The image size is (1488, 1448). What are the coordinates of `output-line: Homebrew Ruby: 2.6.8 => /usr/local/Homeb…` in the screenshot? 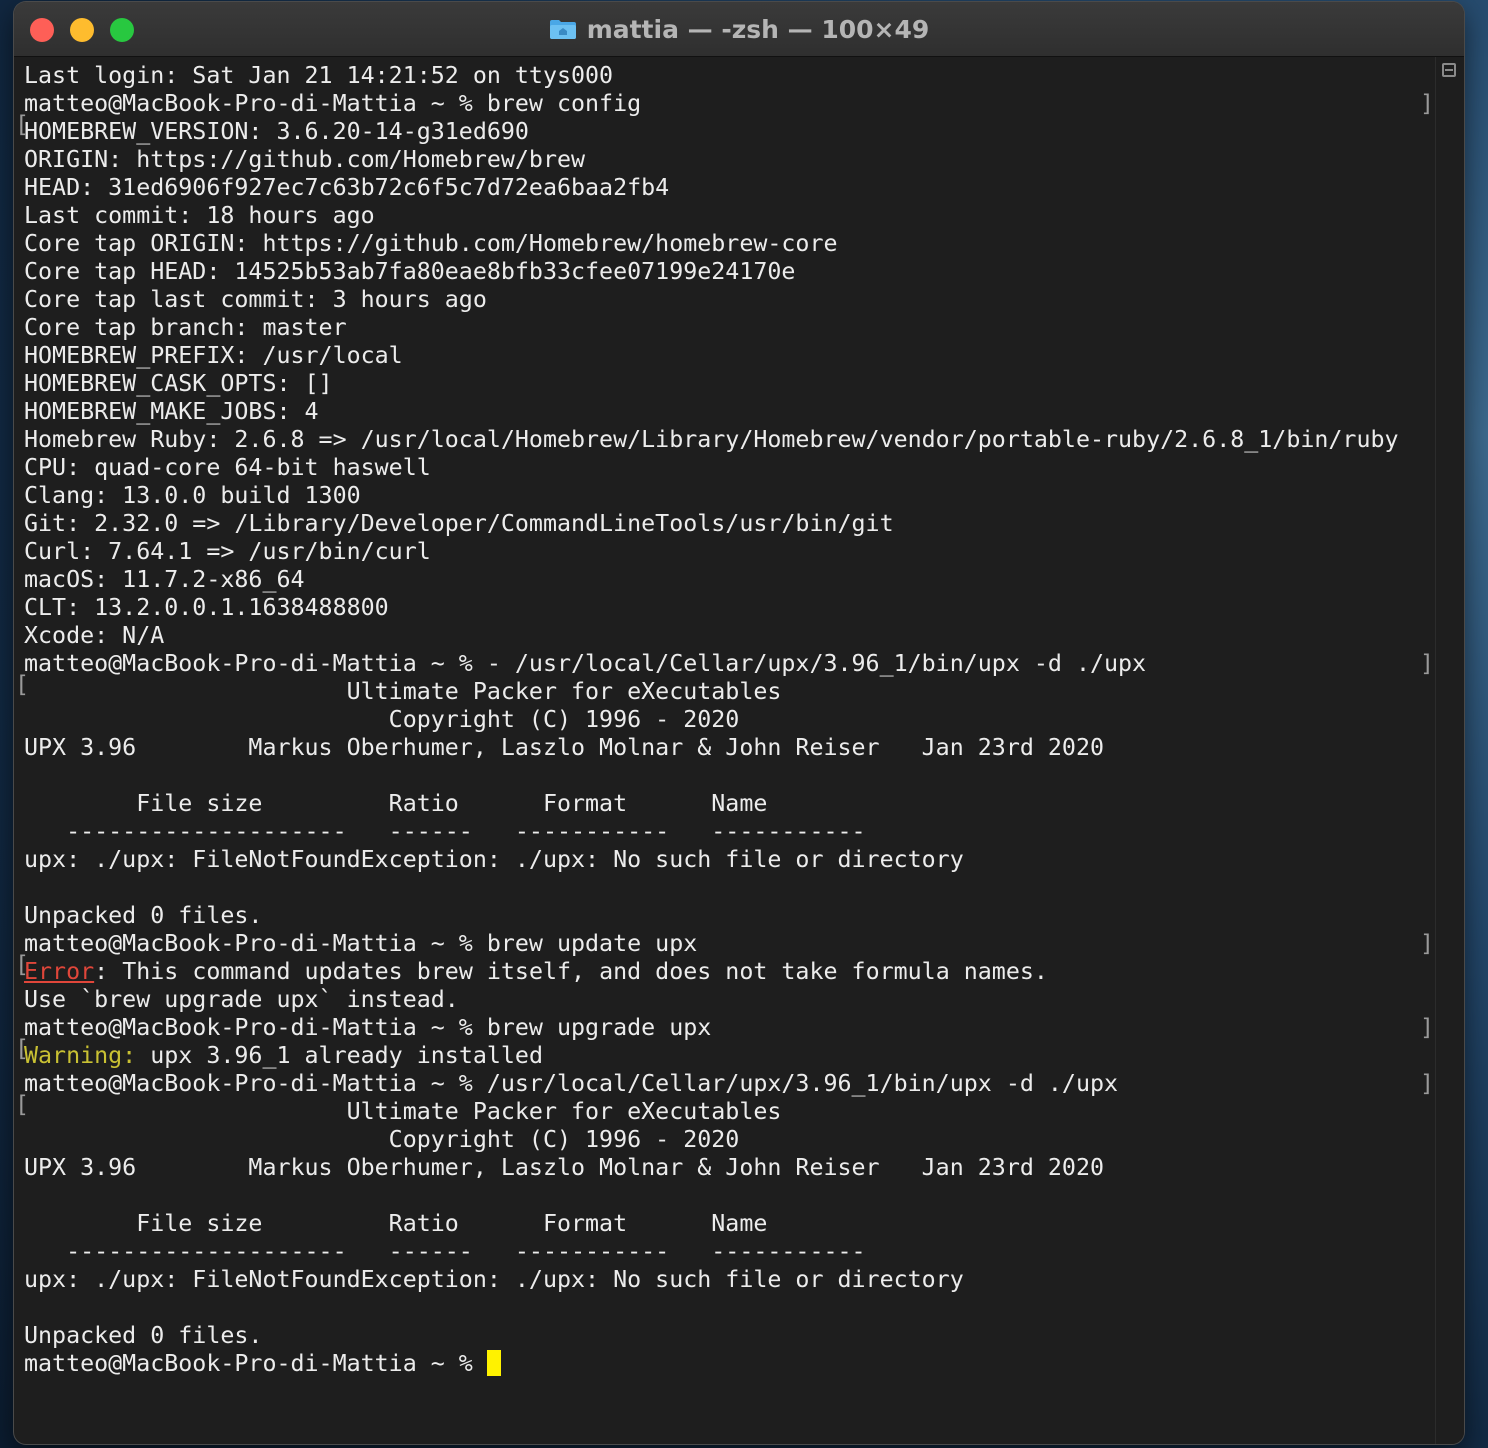 It's located at (729, 440).